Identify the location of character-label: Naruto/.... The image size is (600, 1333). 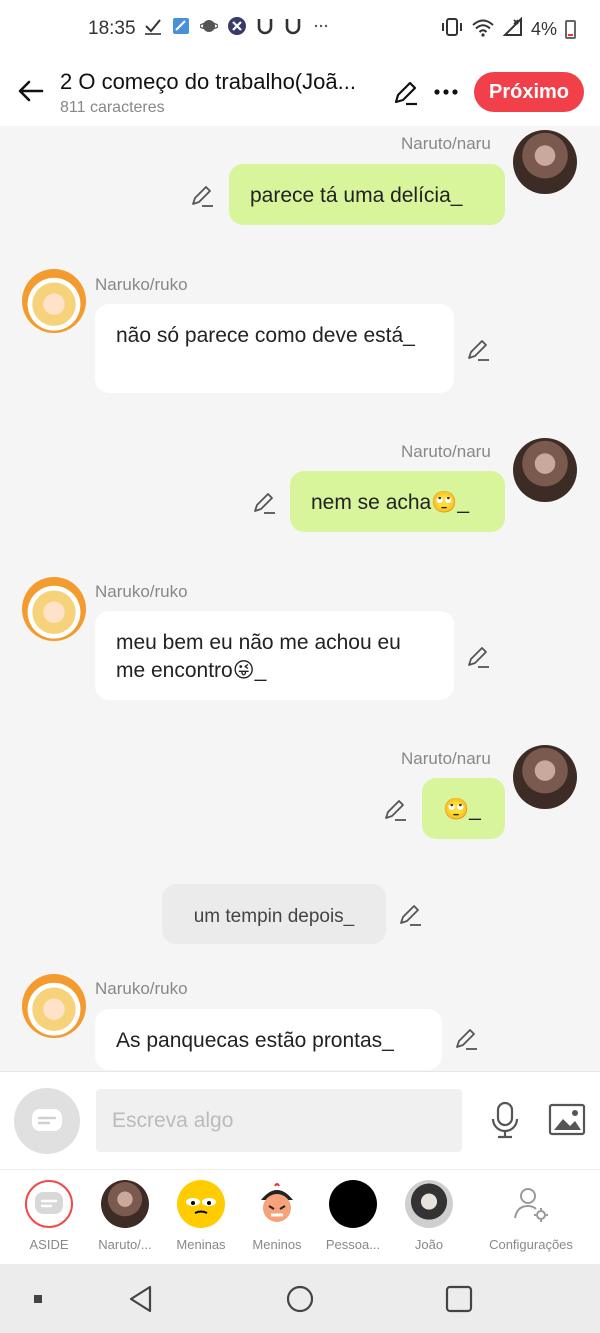
(125, 1244).